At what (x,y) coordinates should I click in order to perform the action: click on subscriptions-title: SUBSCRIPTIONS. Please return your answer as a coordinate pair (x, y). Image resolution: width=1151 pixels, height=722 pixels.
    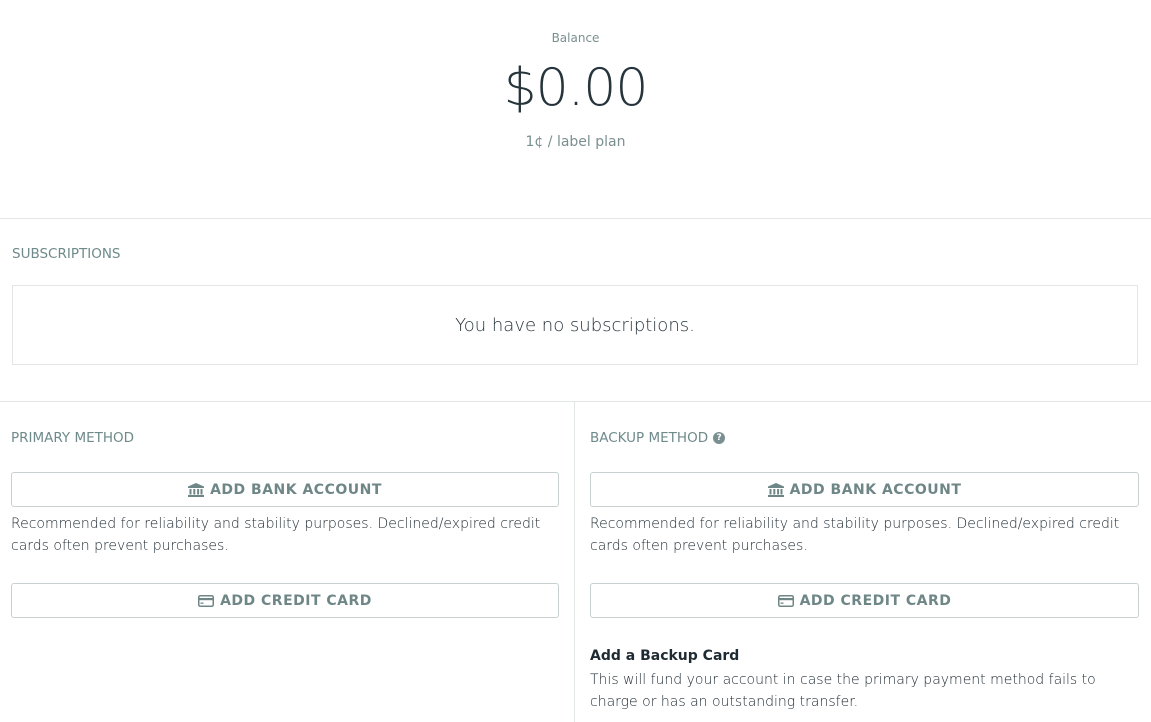
    Looking at the image, I should click on (66, 254).